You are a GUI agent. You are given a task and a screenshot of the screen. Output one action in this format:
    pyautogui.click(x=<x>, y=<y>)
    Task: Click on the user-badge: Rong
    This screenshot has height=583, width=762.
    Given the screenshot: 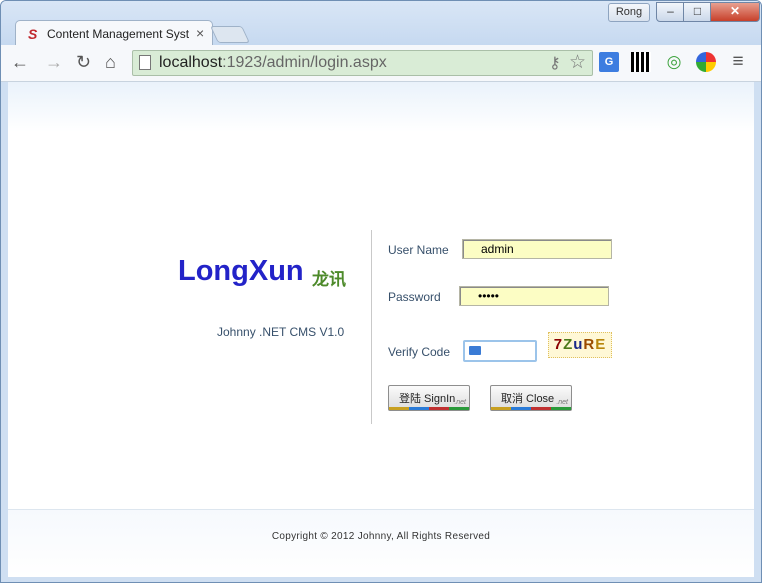 What is the action you would take?
    pyautogui.click(x=629, y=12)
    